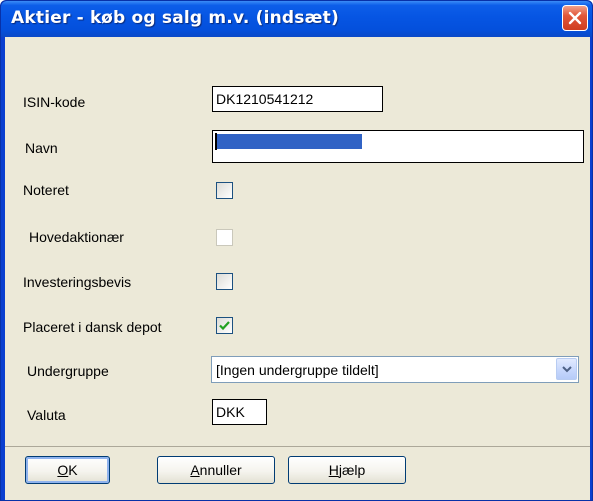  I want to click on ok-label-rest: K, so click(73, 470).